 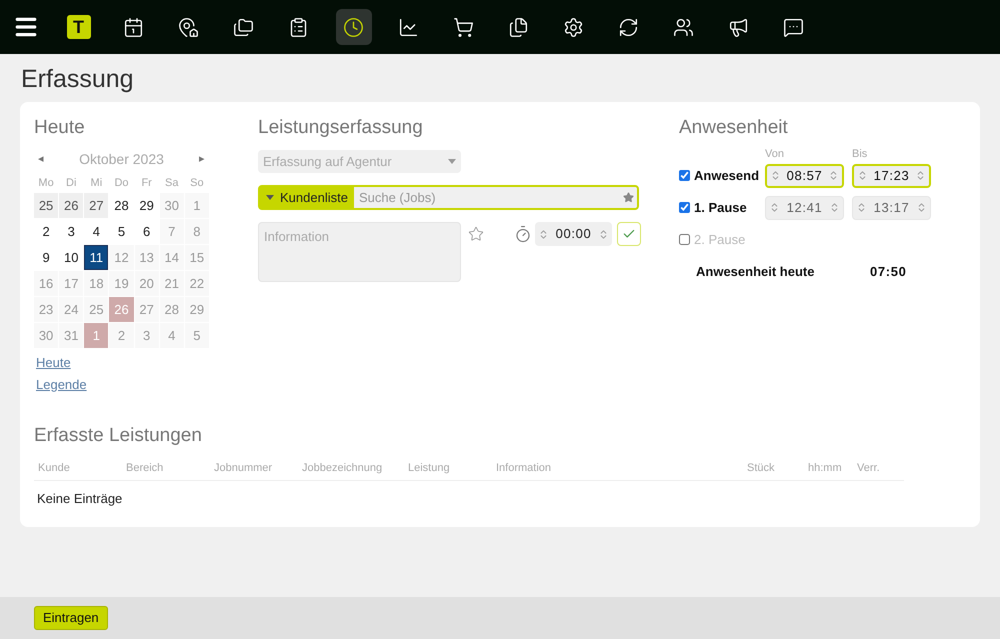 I want to click on total-value: 07:50, so click(x=888, y=271).